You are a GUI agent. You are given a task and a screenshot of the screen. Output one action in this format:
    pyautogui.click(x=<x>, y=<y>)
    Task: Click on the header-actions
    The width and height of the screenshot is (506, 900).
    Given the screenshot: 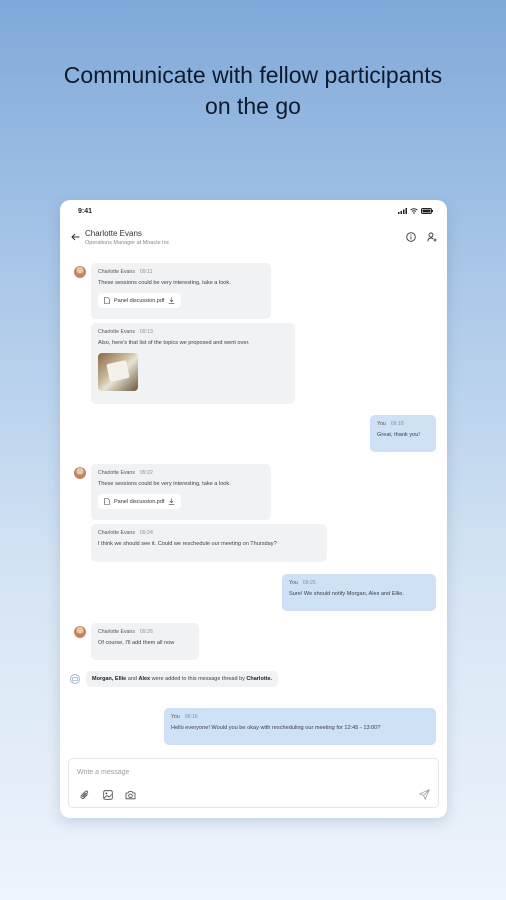 What is the action you would take?
    pyautogui.click(x=422, y=237)
    